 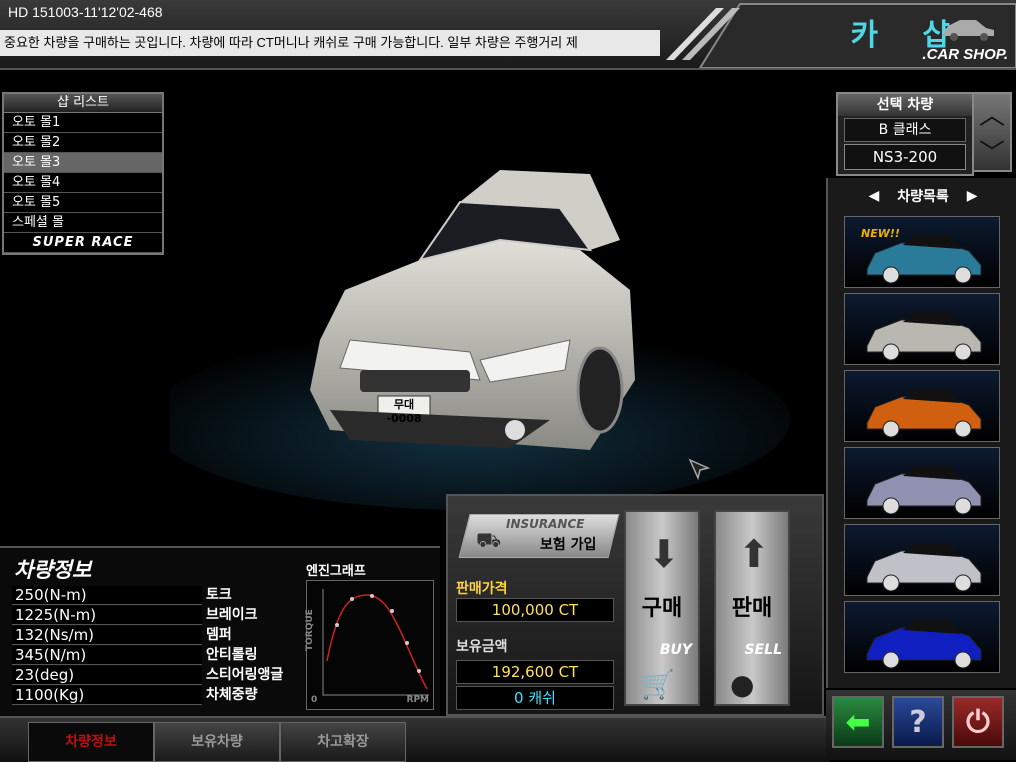 I want to click on sell-label-kr: 판매, so click(x=752, y=608).